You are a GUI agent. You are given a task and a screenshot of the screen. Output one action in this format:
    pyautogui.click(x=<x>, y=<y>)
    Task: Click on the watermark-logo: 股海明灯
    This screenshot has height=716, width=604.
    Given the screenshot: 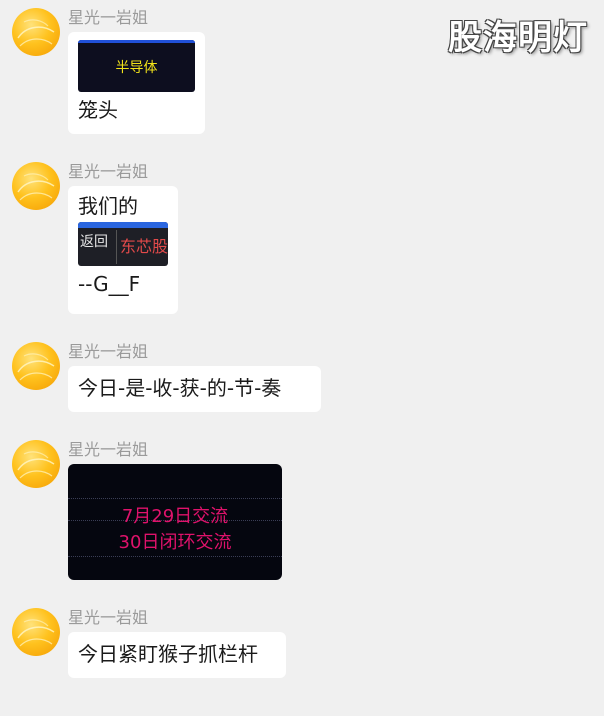 What is the action you would take?
    pyautogui.click(x=518, y=38)
    